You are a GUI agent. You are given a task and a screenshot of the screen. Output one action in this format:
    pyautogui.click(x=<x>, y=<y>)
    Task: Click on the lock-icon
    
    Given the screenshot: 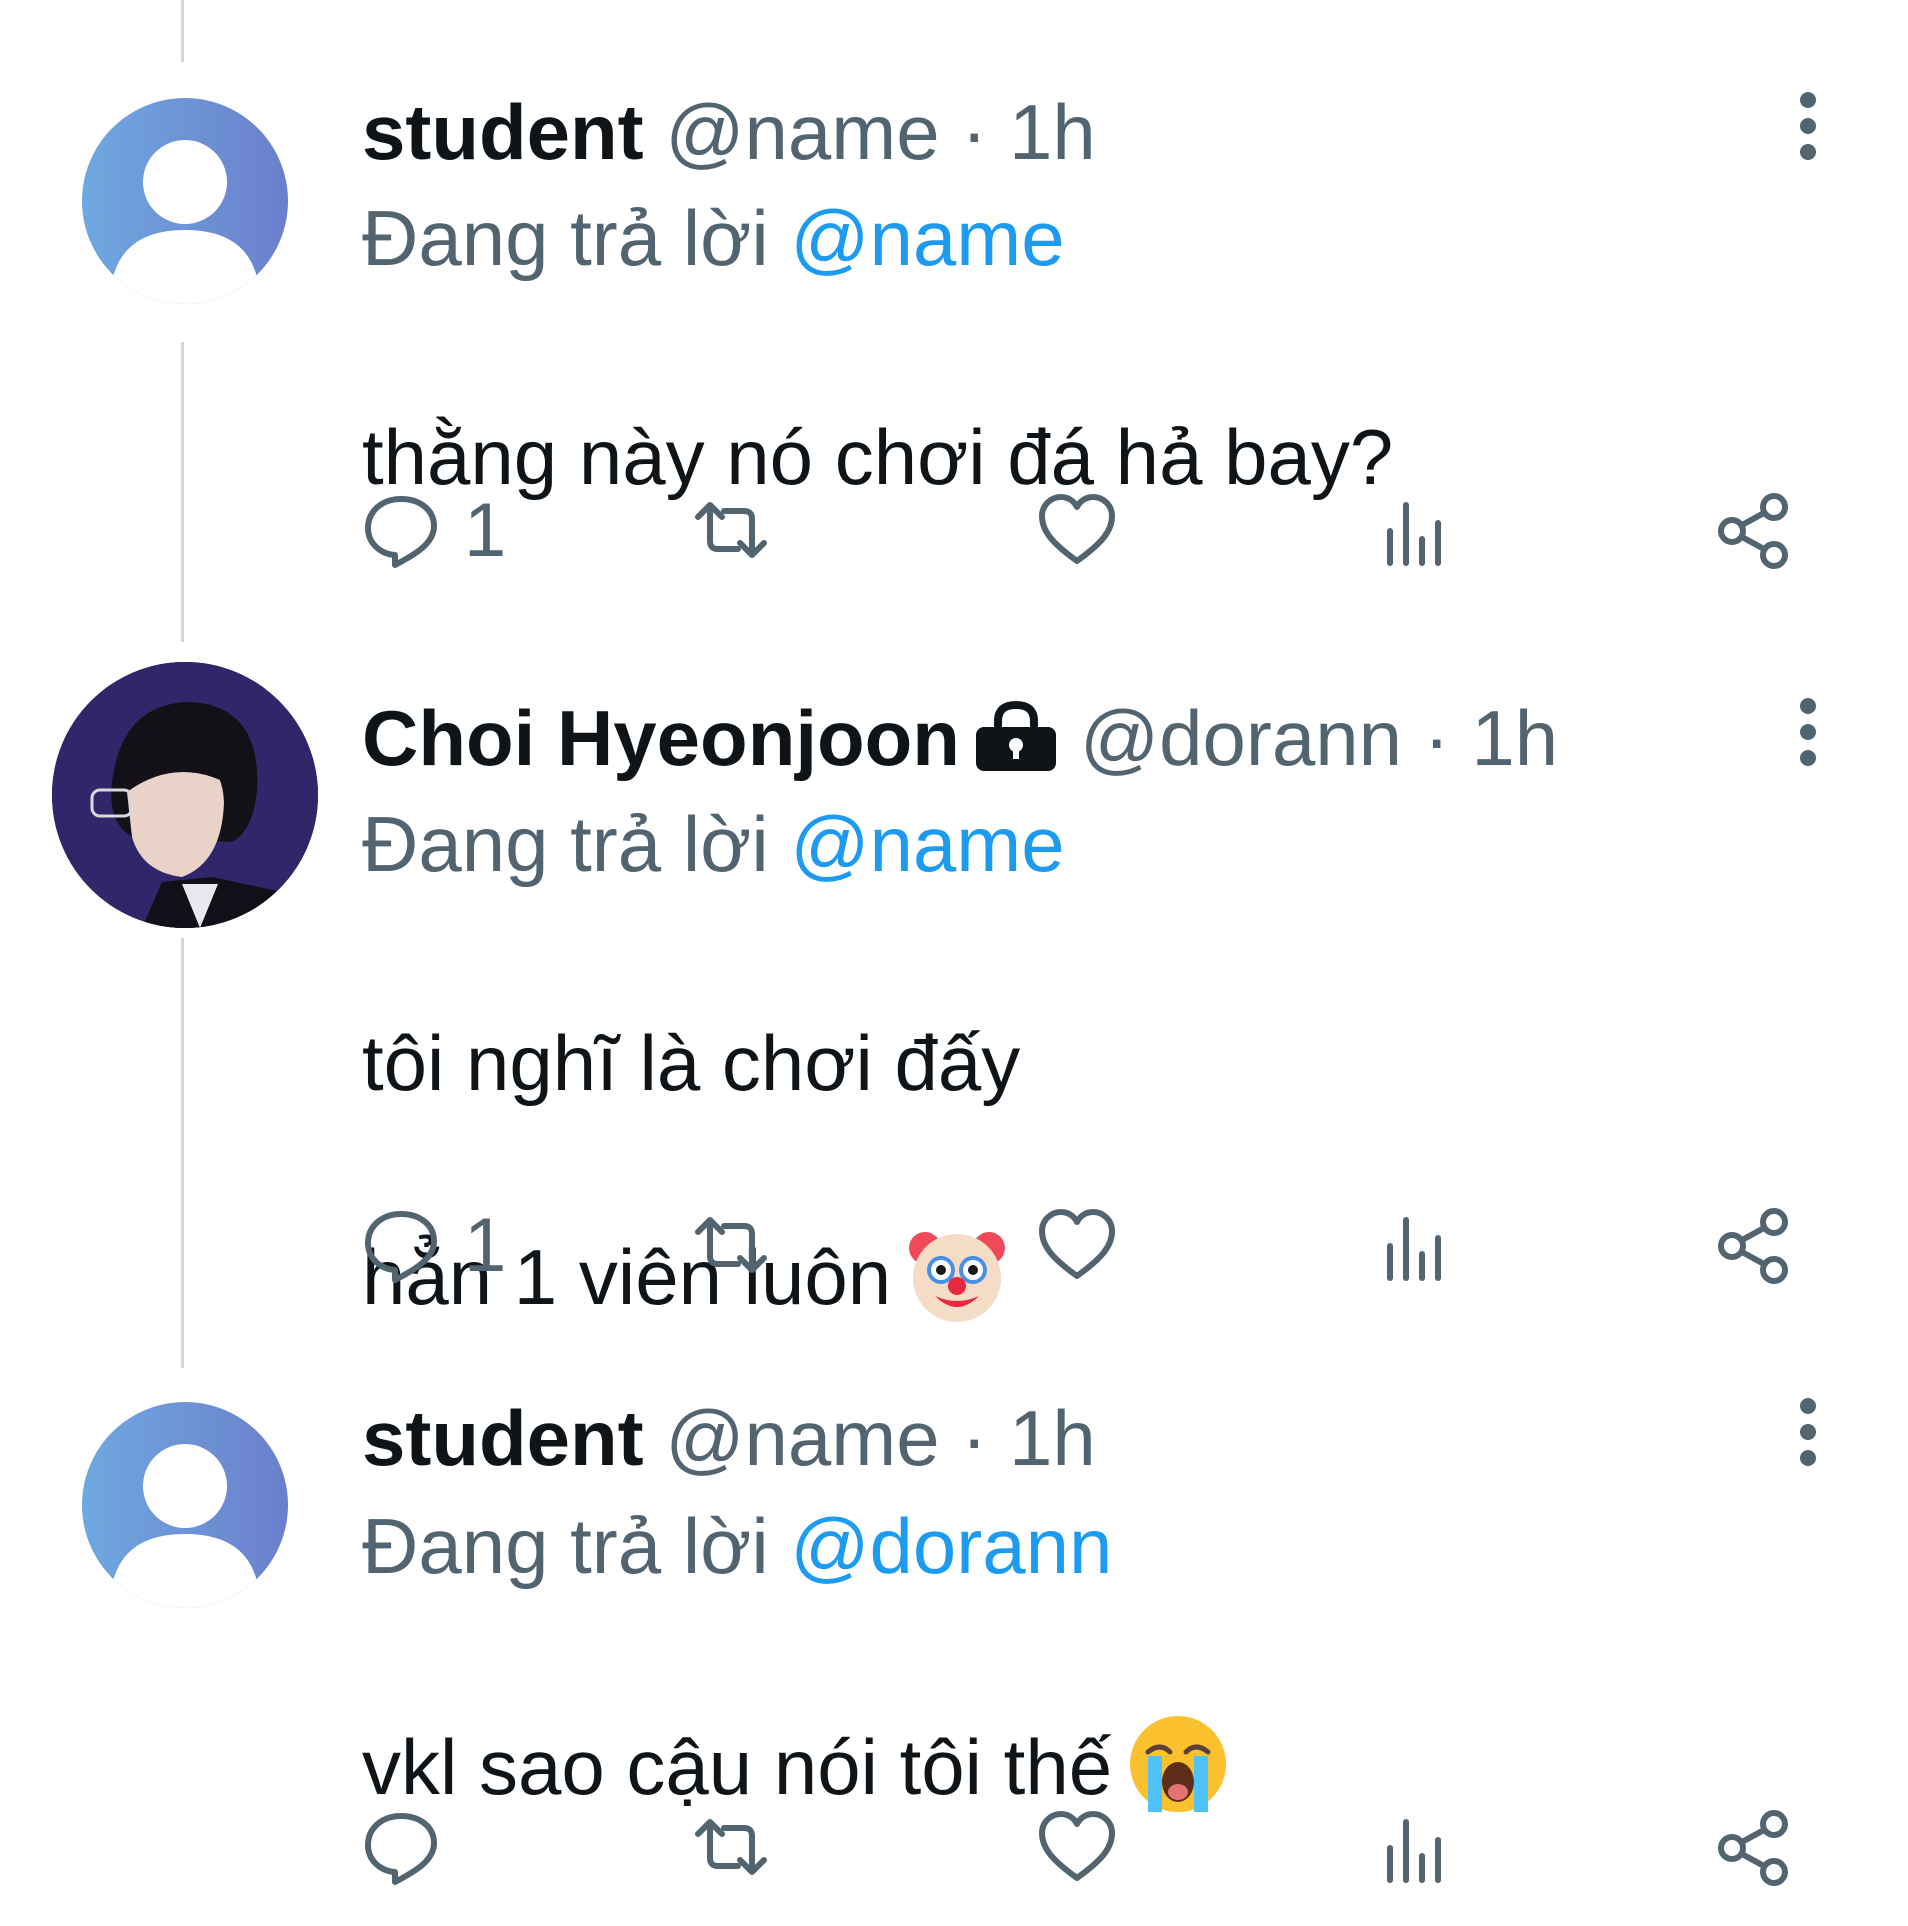 What is the action you would take?
    pyautogui.click(x=1015, y=736)
    